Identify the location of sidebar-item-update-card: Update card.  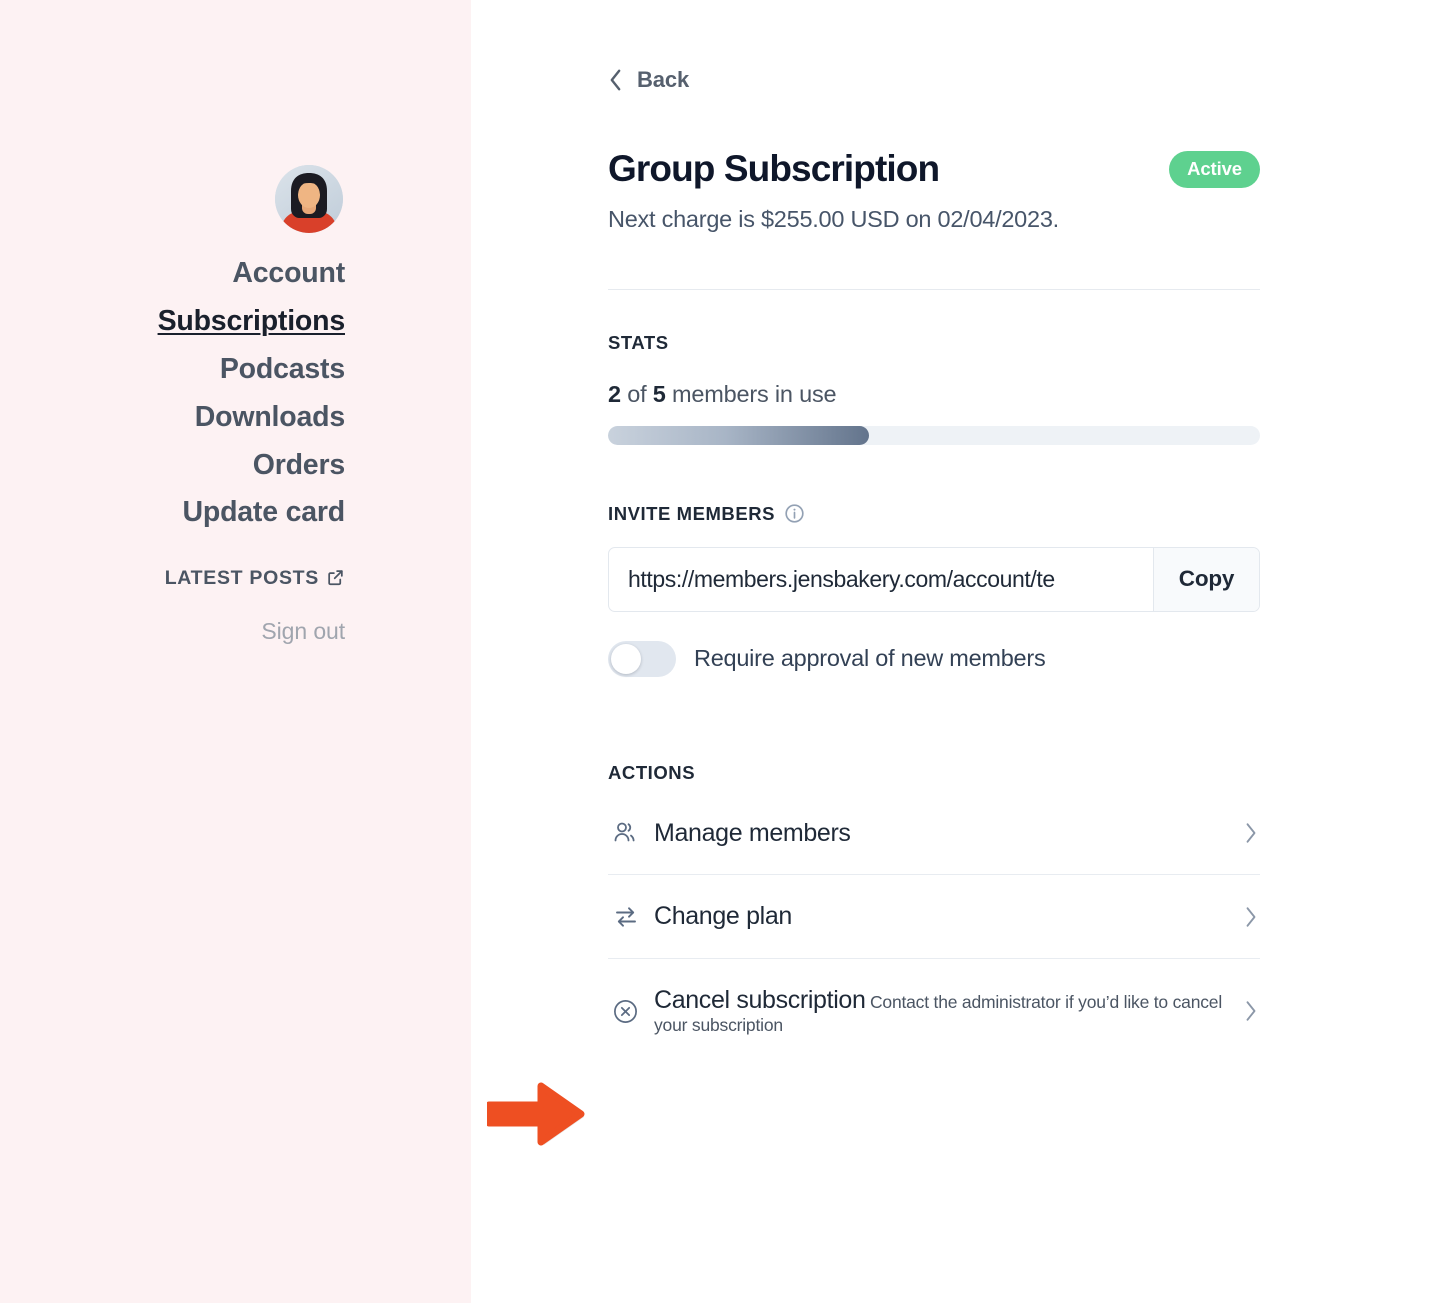
(195, 513).